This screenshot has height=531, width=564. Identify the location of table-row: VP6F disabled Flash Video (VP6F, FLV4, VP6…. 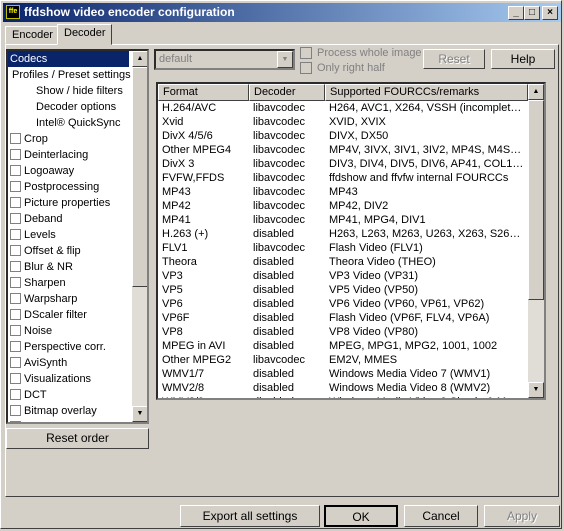
(343, 318).